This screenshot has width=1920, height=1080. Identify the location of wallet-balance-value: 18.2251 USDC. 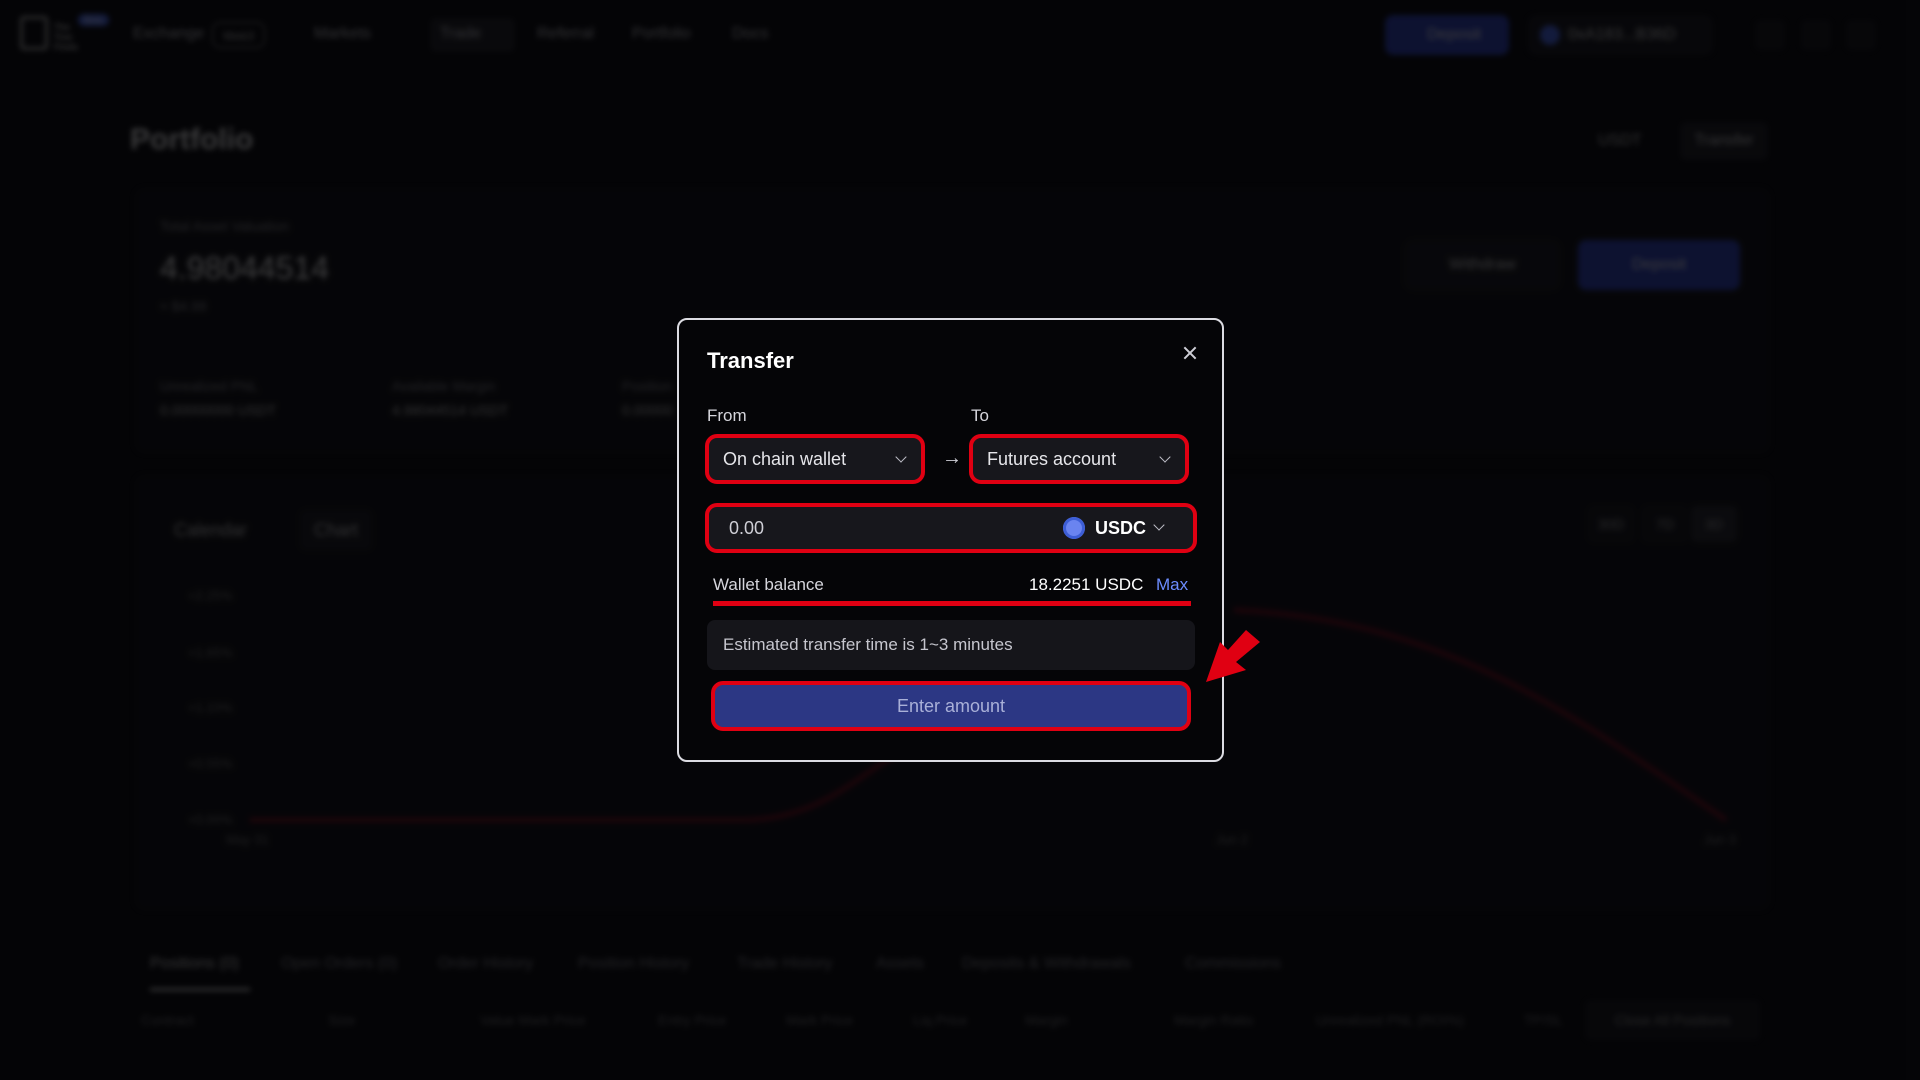
(1086, 584).